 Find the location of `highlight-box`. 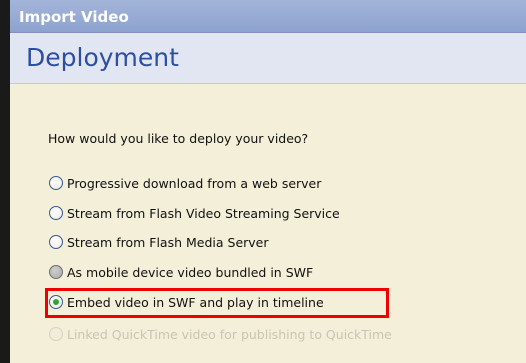

highlight-box is located at coordinates (217, 303).